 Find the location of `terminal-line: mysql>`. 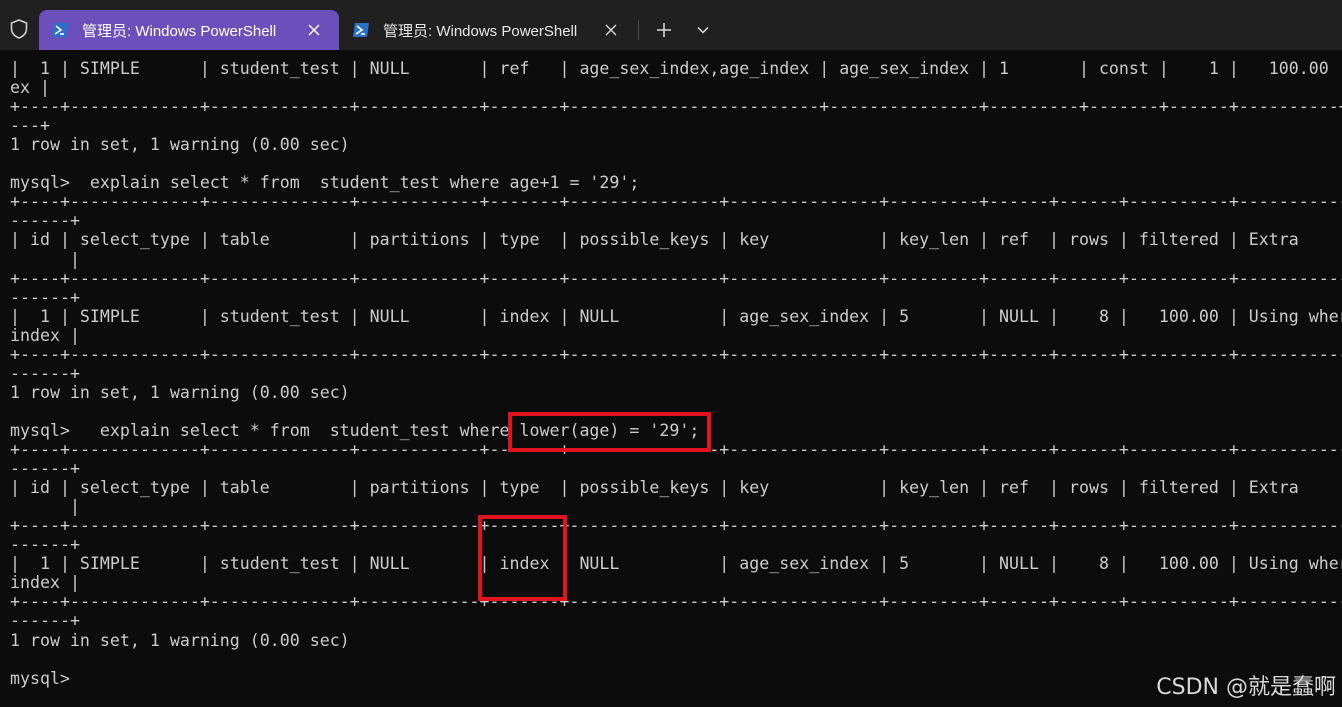

terminal-line: mysql> is located at coordinates (45, 678).